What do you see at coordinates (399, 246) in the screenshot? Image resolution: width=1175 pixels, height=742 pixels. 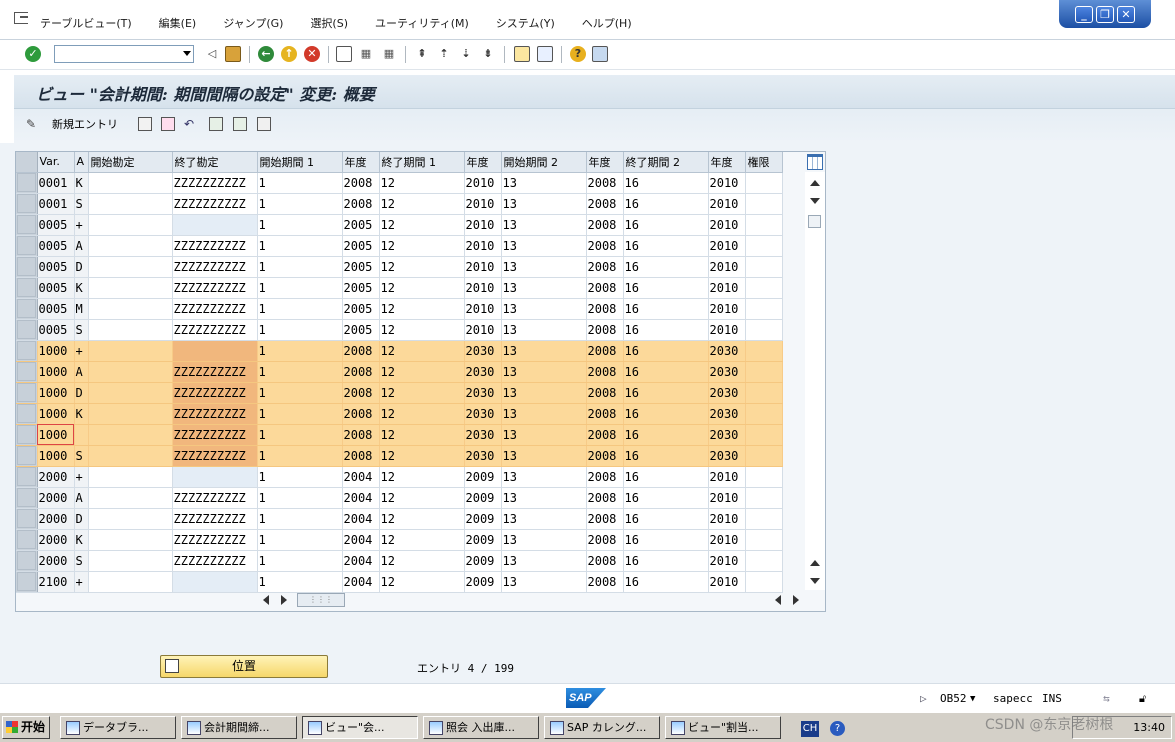 I see `table-row: 0005 A ZZZZZZZZZZ 1 2005 12 2010 13 2008 16 2010` at bounding box center [399, 246].